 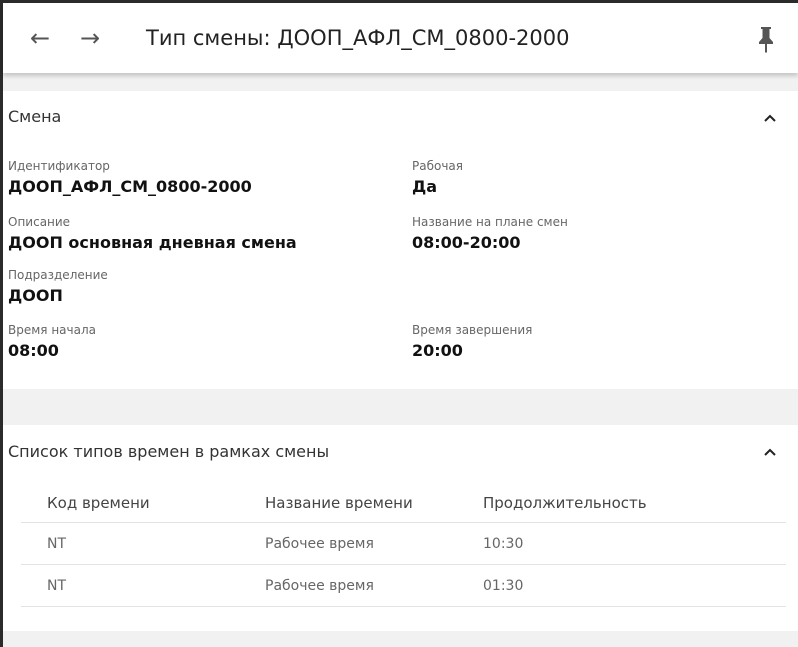 I want to click on column-header-duration: Продолжительность, so click(x=621, y=503).